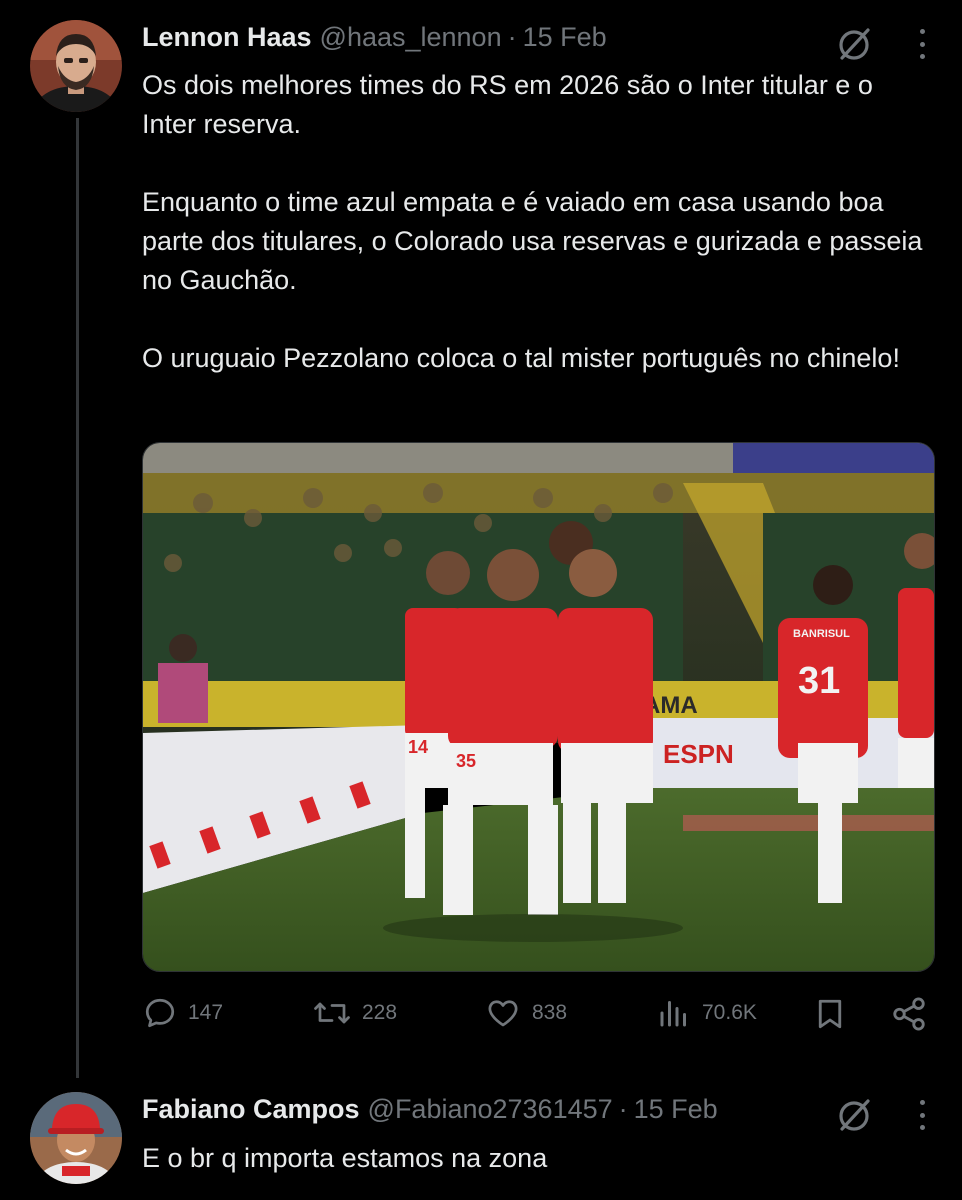  Describe the element at coordinates (525, 1013) in the screenshot. I see `like-button: 838` at that location.